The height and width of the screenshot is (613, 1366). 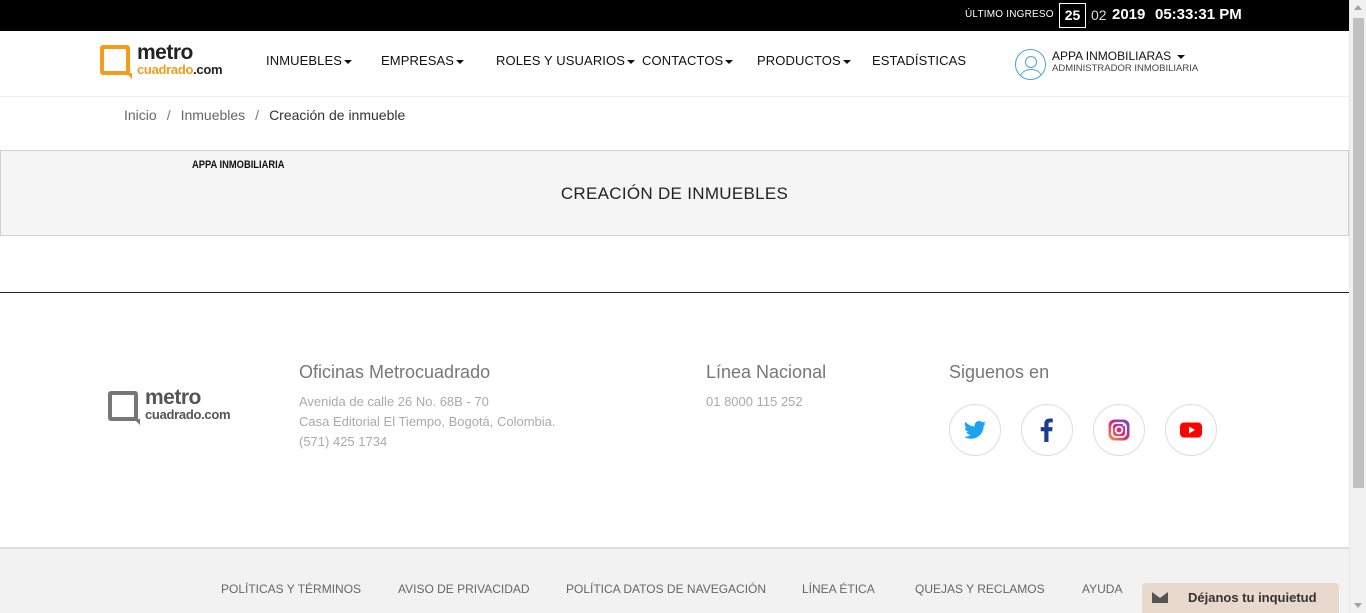 What do you see at coordinates (264, 115) in the screenshot?
I see `breadcrumb: Inicio / Inmuebles / Creación de inmueble` at bounding box center [264, 115].